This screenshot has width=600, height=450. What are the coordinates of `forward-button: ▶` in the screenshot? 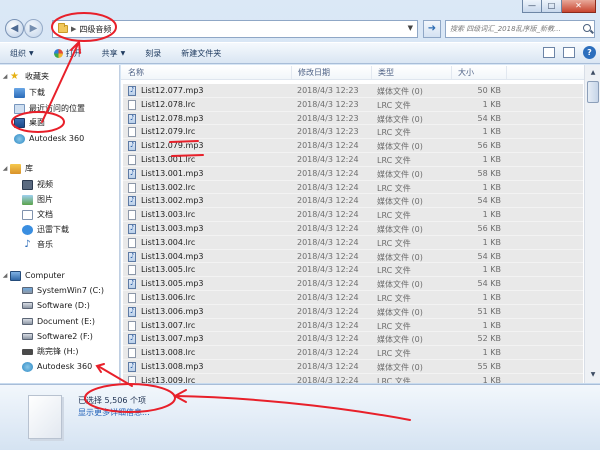 It's located at (33, 28).